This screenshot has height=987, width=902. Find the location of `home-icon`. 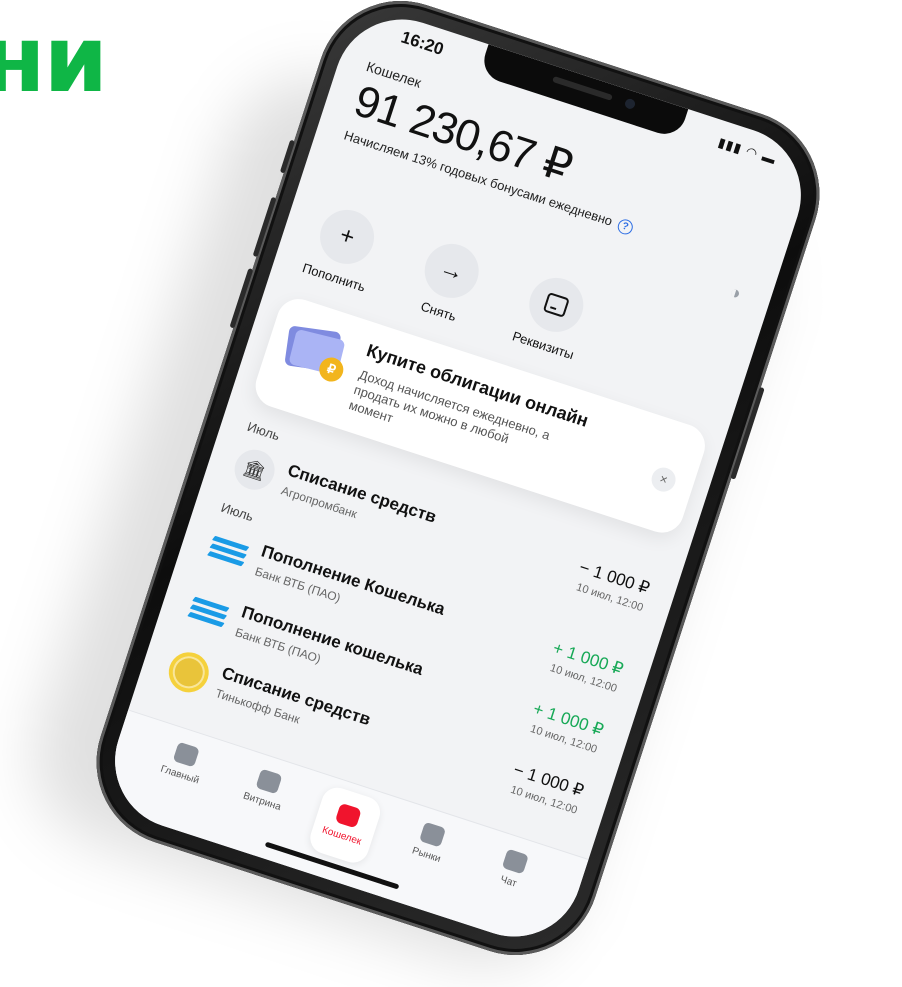

home-icon is located at coordinates (186, 754).